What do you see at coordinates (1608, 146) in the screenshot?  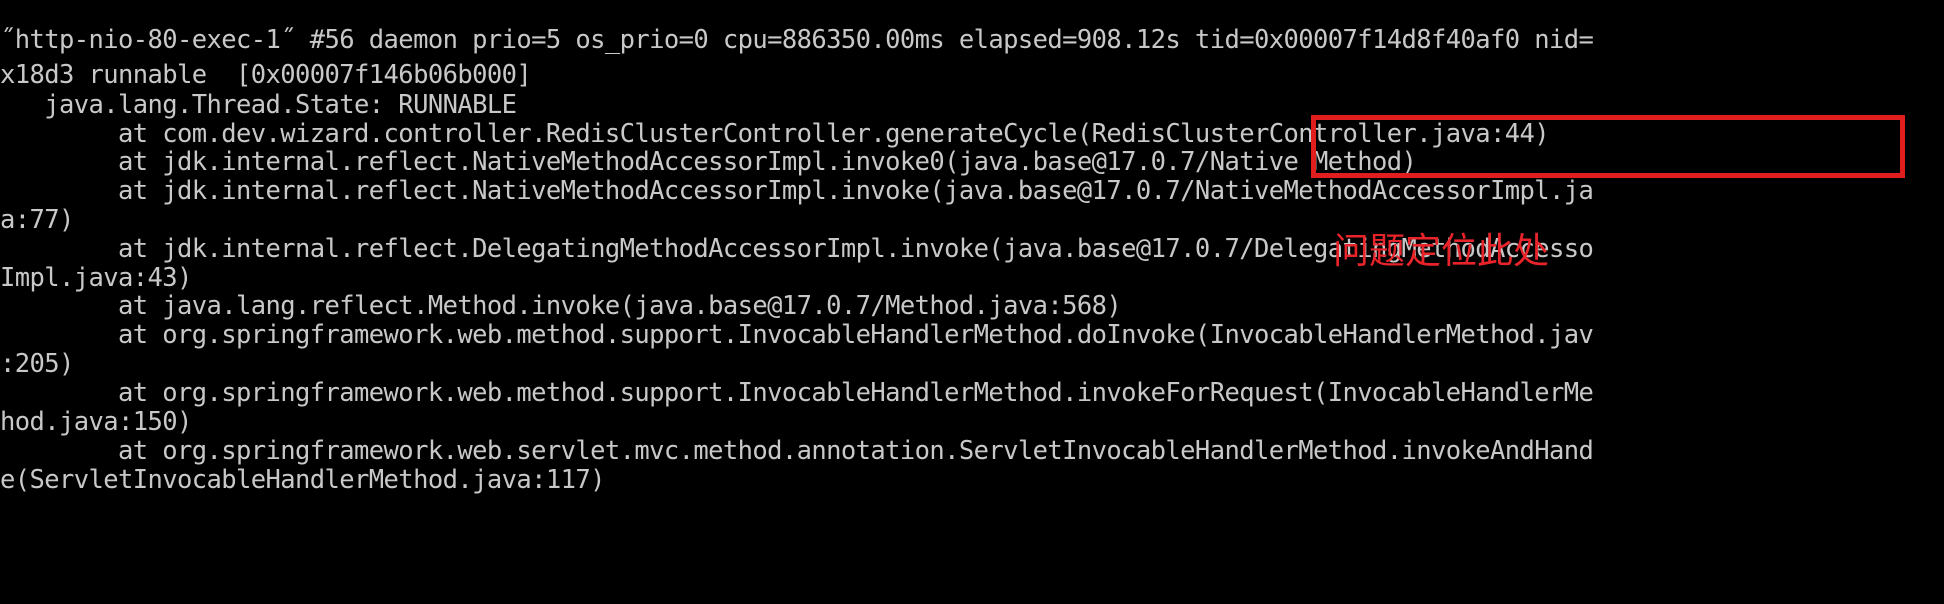 I see `highlight-box` at bounding box center [1608, 146].